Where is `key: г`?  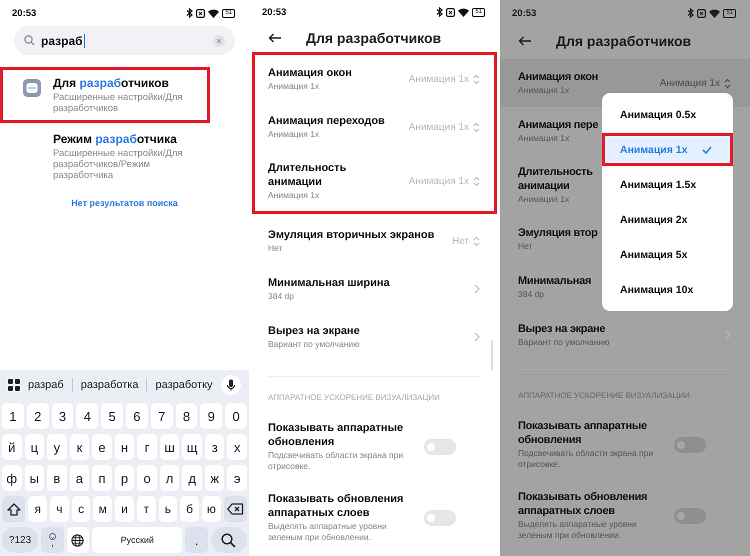
key: г is located at coordinates (147, 447).